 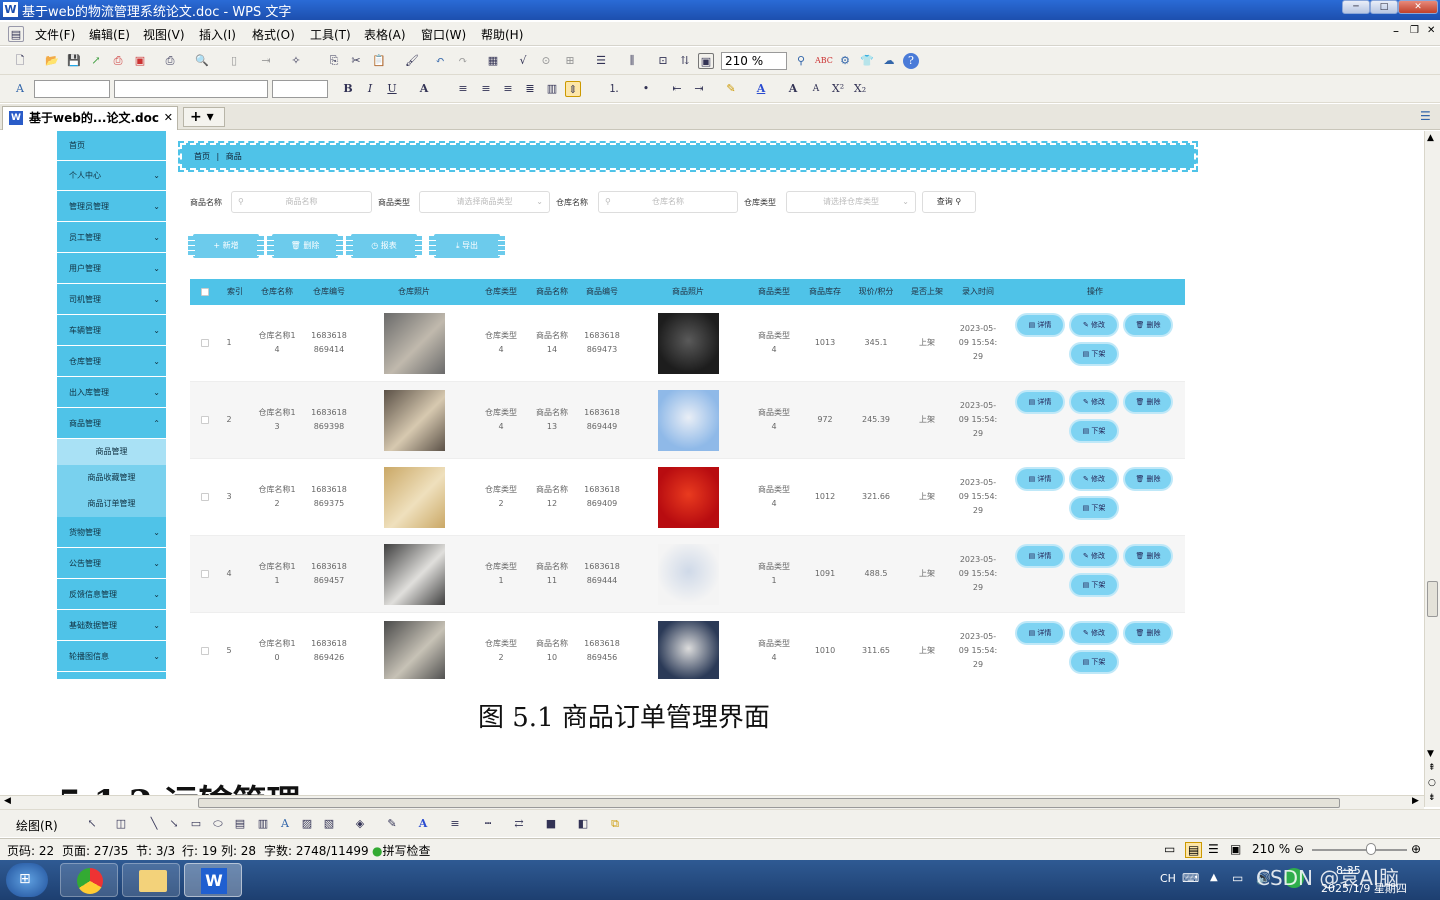 What do you see at coordinates (285, 824) in the screenshot?
I see `wordart-icon: A` at bounding box center [285, 824].